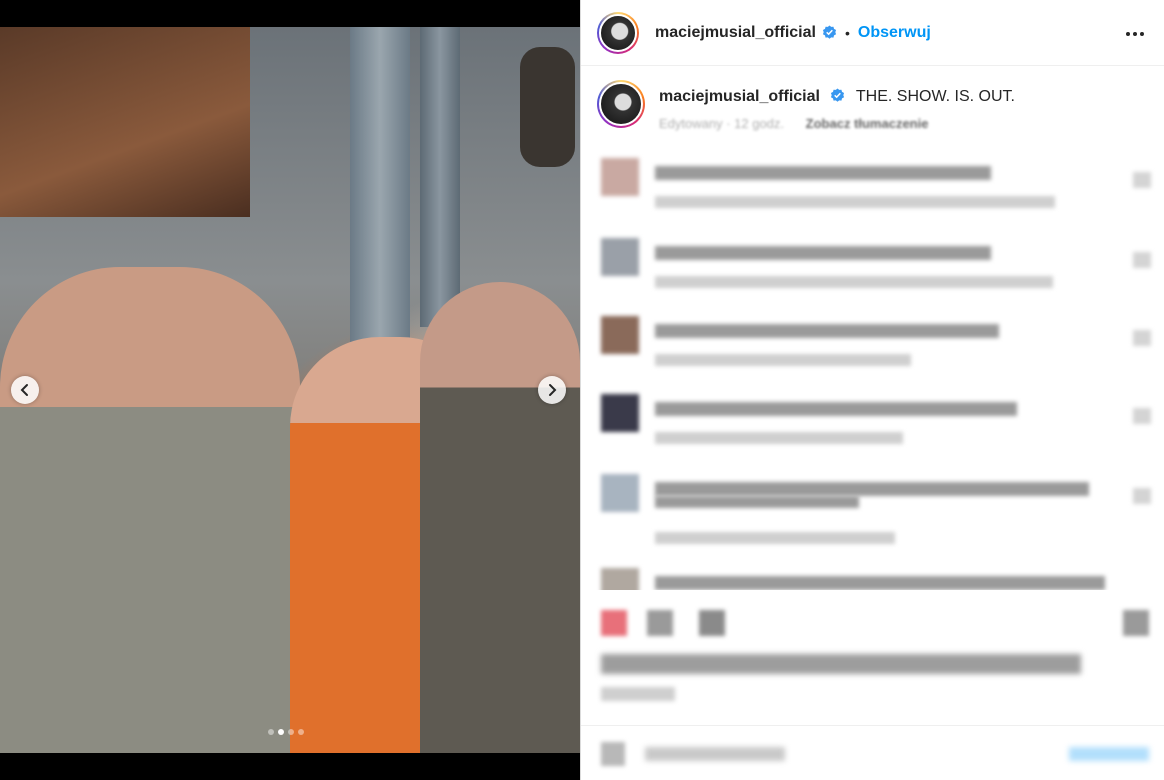 This screenshot has width=1164, height=780. Describe the element at coordinates (867, 123) in the screenshot. I see `see-translation-link: Zobacz tłumaczenie` at that location.